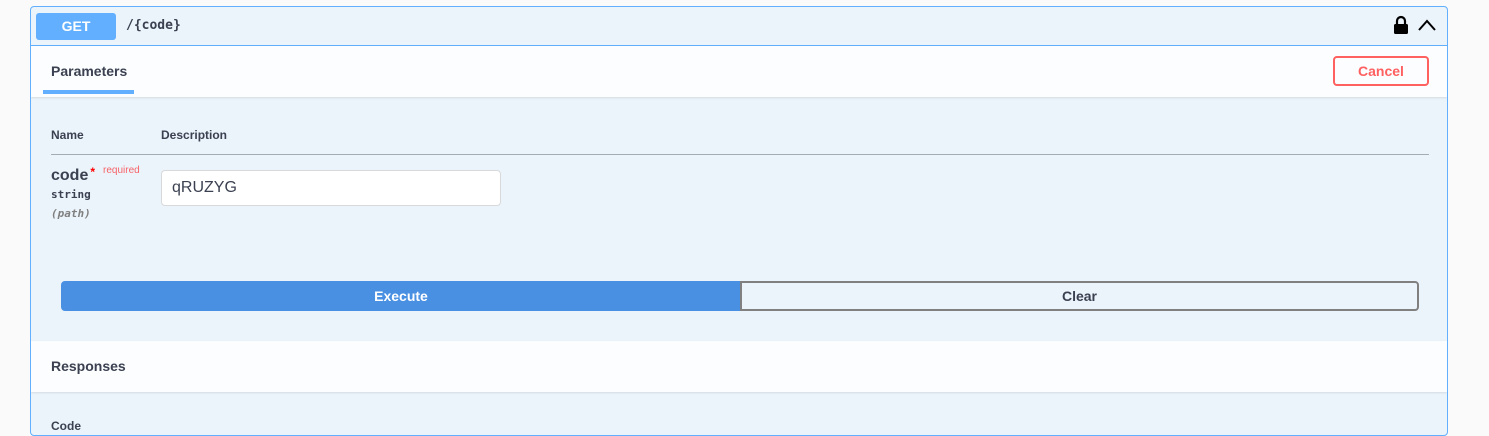  I want to click on tab-parameters: Parameters, so click(89, 71).